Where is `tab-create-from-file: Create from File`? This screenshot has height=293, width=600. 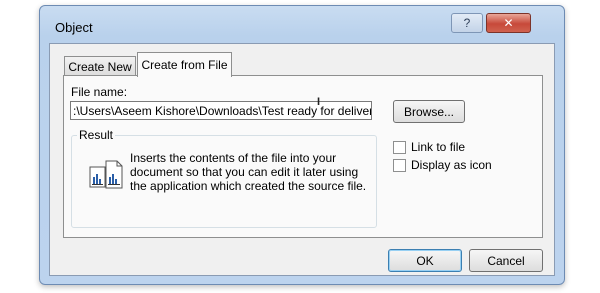 tab-create-from-file: Create from File is located at coordinates (184, 64).